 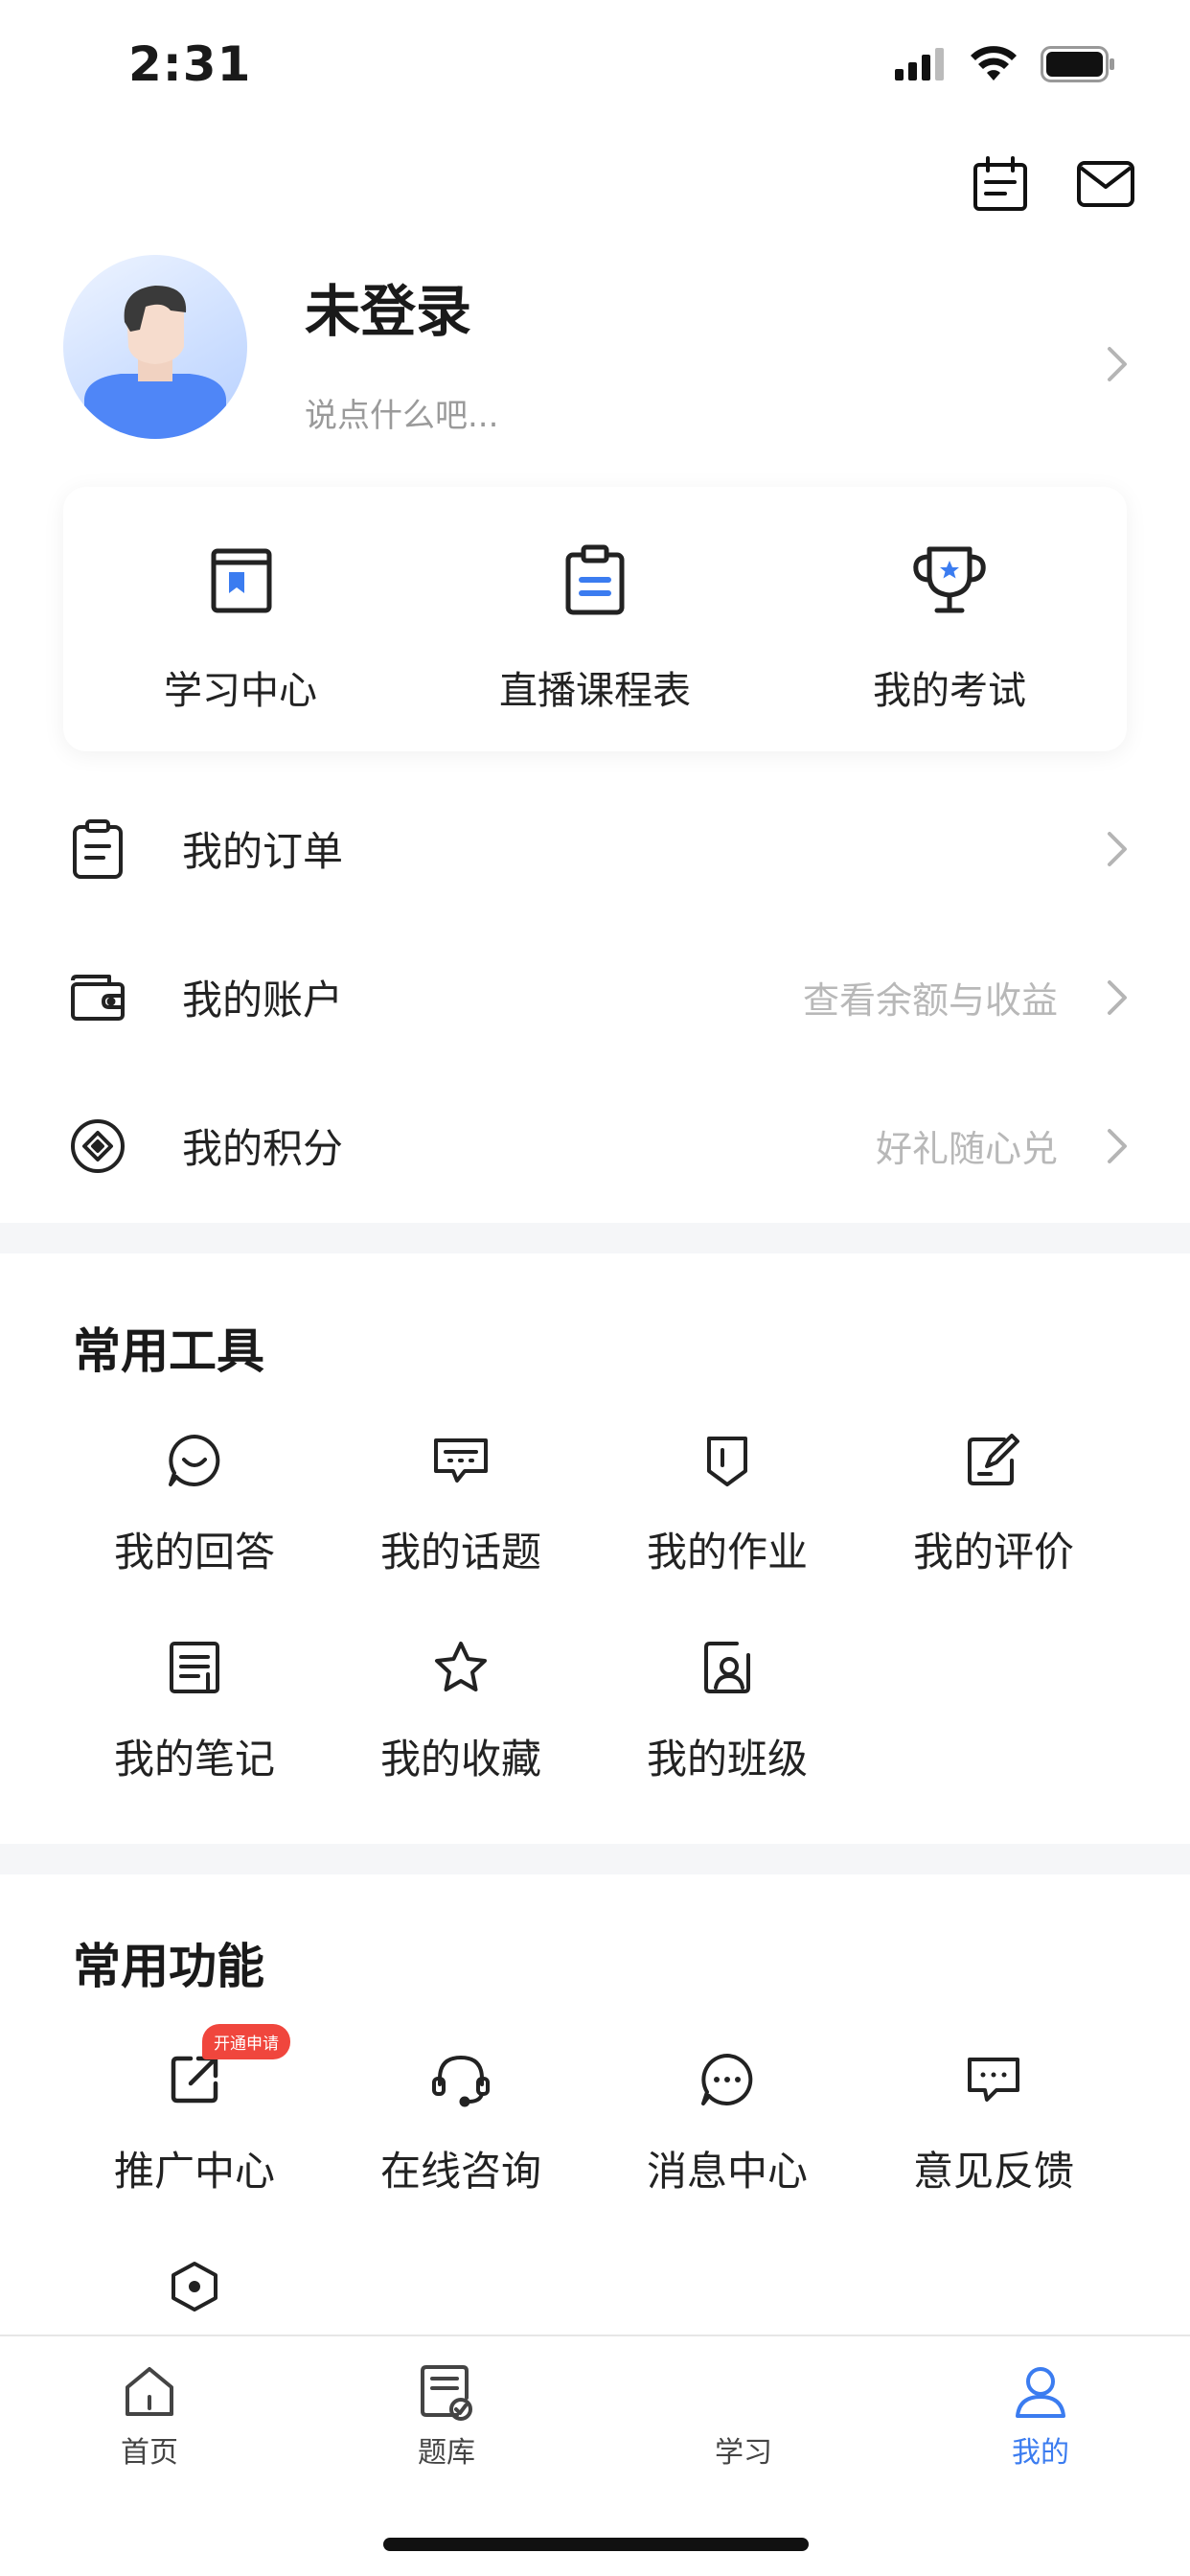 I want to click on settings-hexagon-icon, so click(x=195, y=2286).